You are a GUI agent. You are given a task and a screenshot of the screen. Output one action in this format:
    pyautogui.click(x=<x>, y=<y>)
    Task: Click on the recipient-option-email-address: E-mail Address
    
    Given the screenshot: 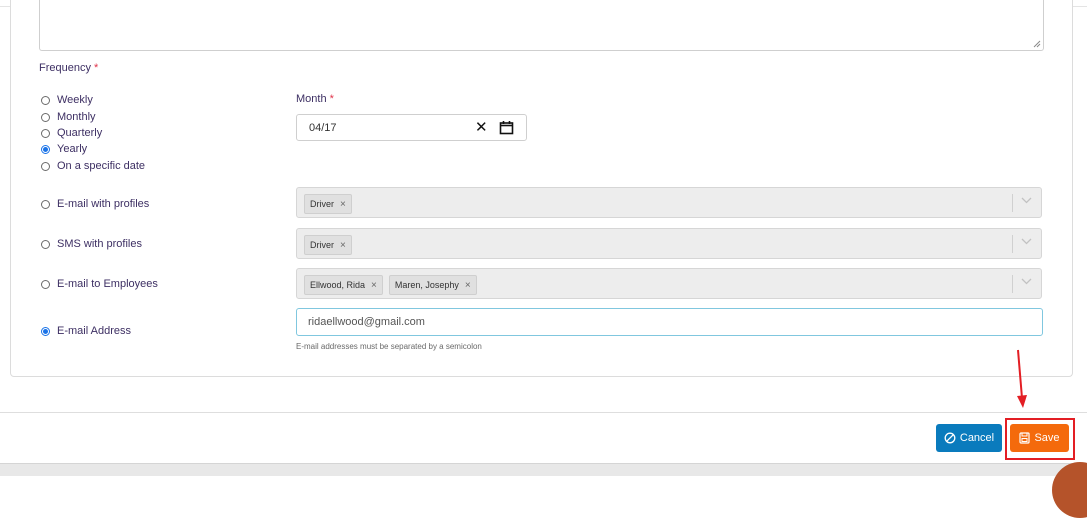 What is the action you would take?
    pyautogui.click(x=86, y=331)
    